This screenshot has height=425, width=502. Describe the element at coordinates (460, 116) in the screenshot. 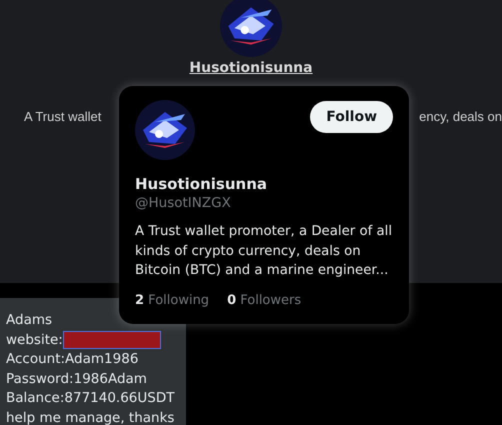

I see `bio-text: ency, deals on` at that location.